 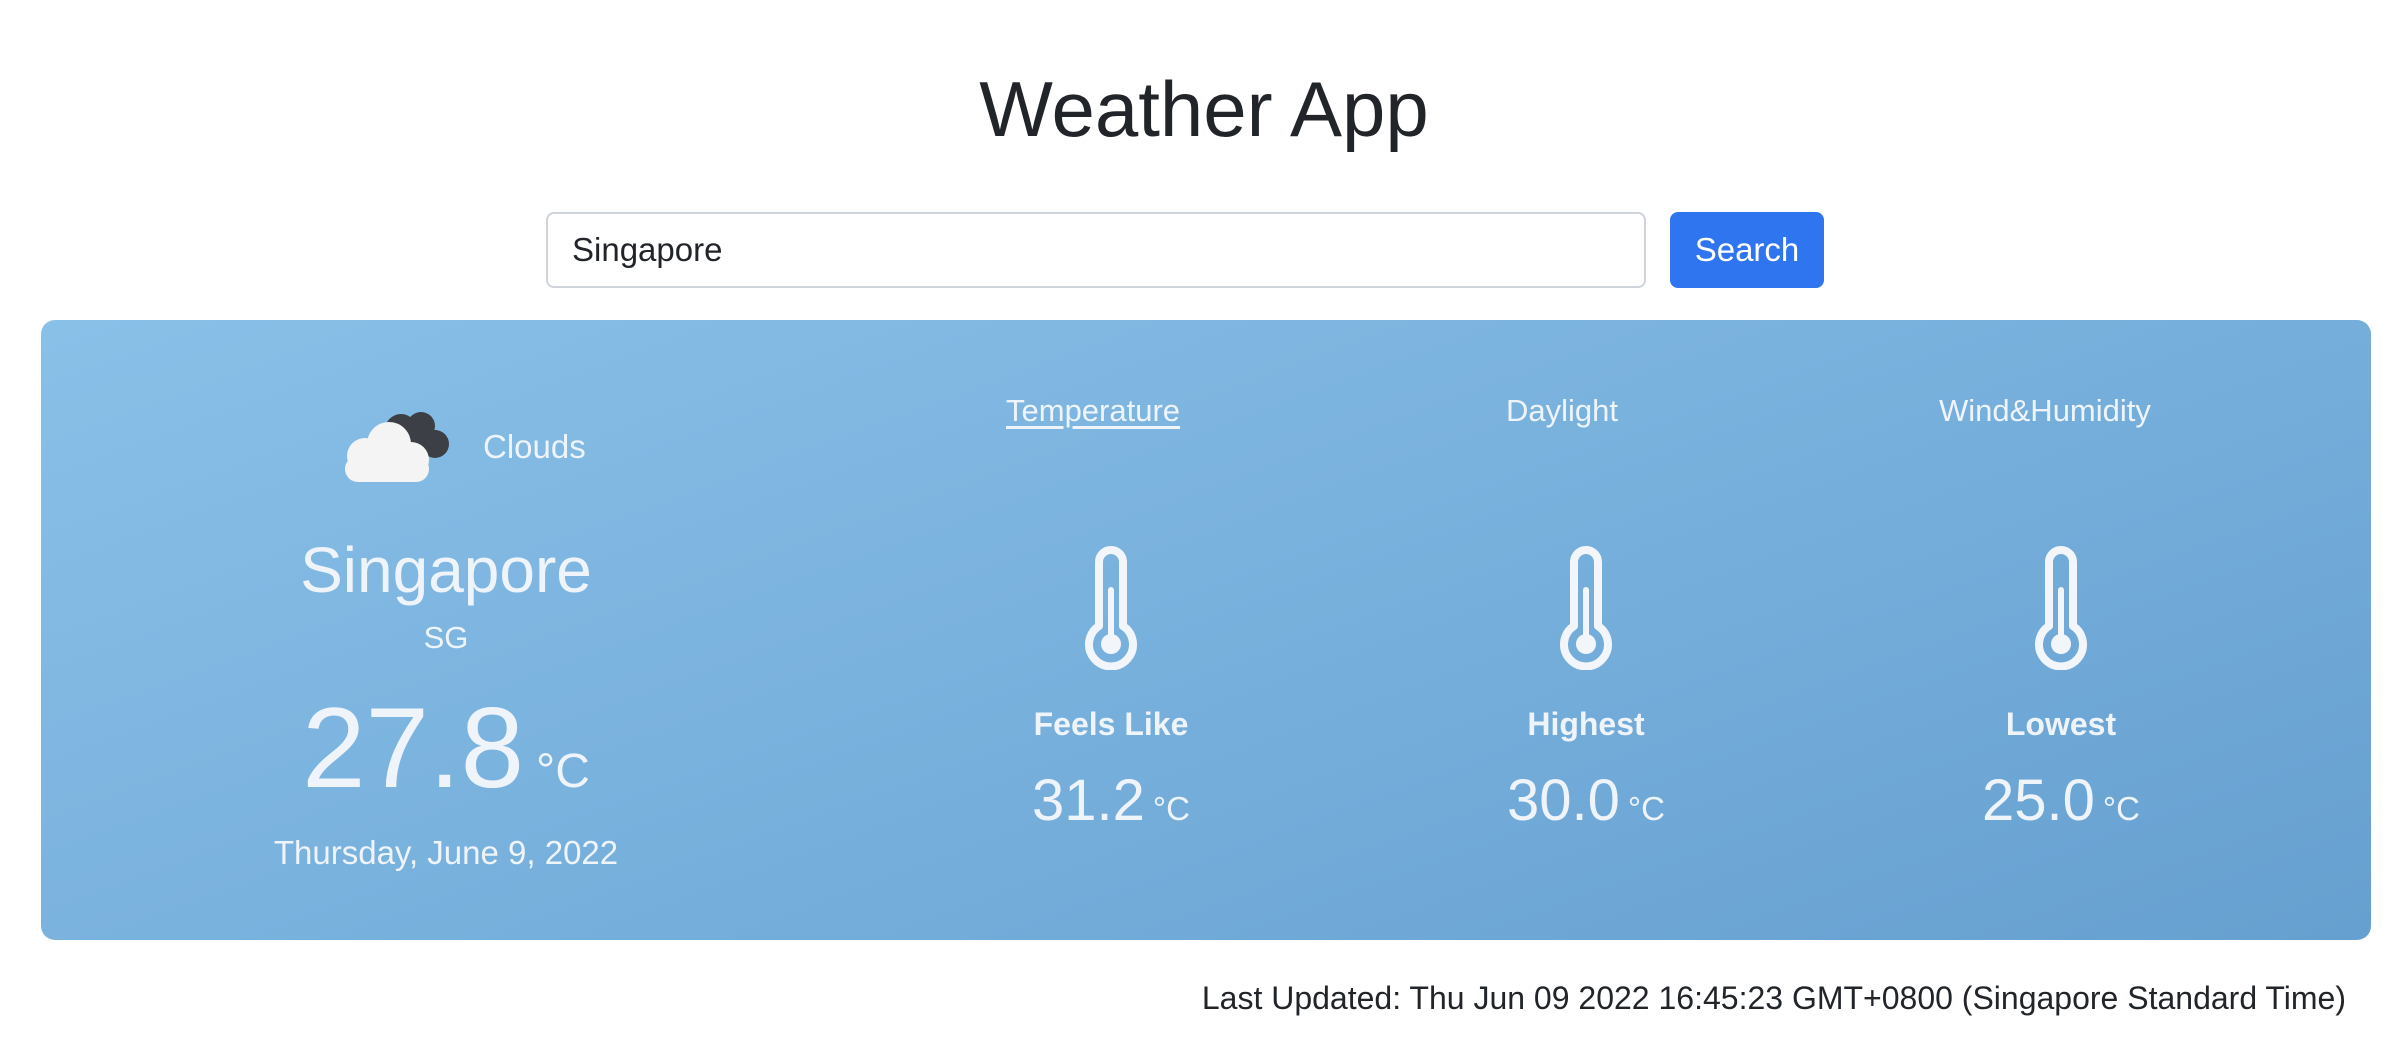 What do you see at coordinates (1563, 800) in the screenshot?
I see `stat-value: 30.0` at bounding box center [1563, 800].